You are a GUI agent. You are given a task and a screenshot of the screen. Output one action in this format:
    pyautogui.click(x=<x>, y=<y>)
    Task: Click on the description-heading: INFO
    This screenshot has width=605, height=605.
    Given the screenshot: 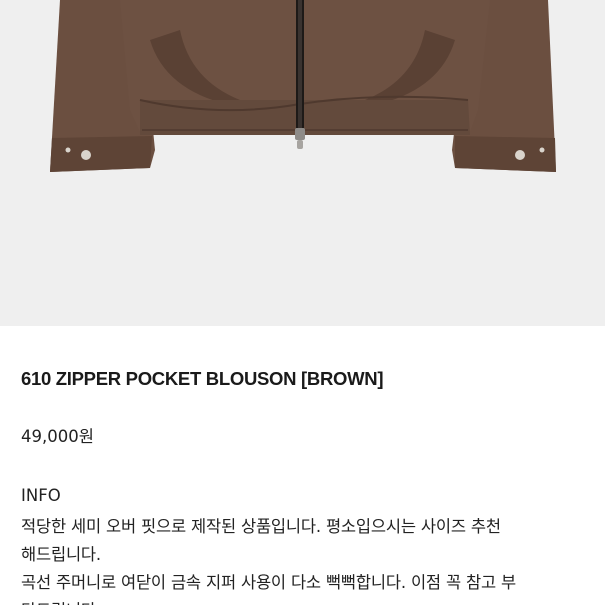 What is the action you would take?
    pyautogui.click(x=41, y=495)
    